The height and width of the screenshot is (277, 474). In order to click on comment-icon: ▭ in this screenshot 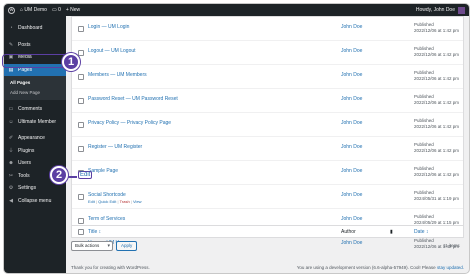, I will do `click(11, 109)`.